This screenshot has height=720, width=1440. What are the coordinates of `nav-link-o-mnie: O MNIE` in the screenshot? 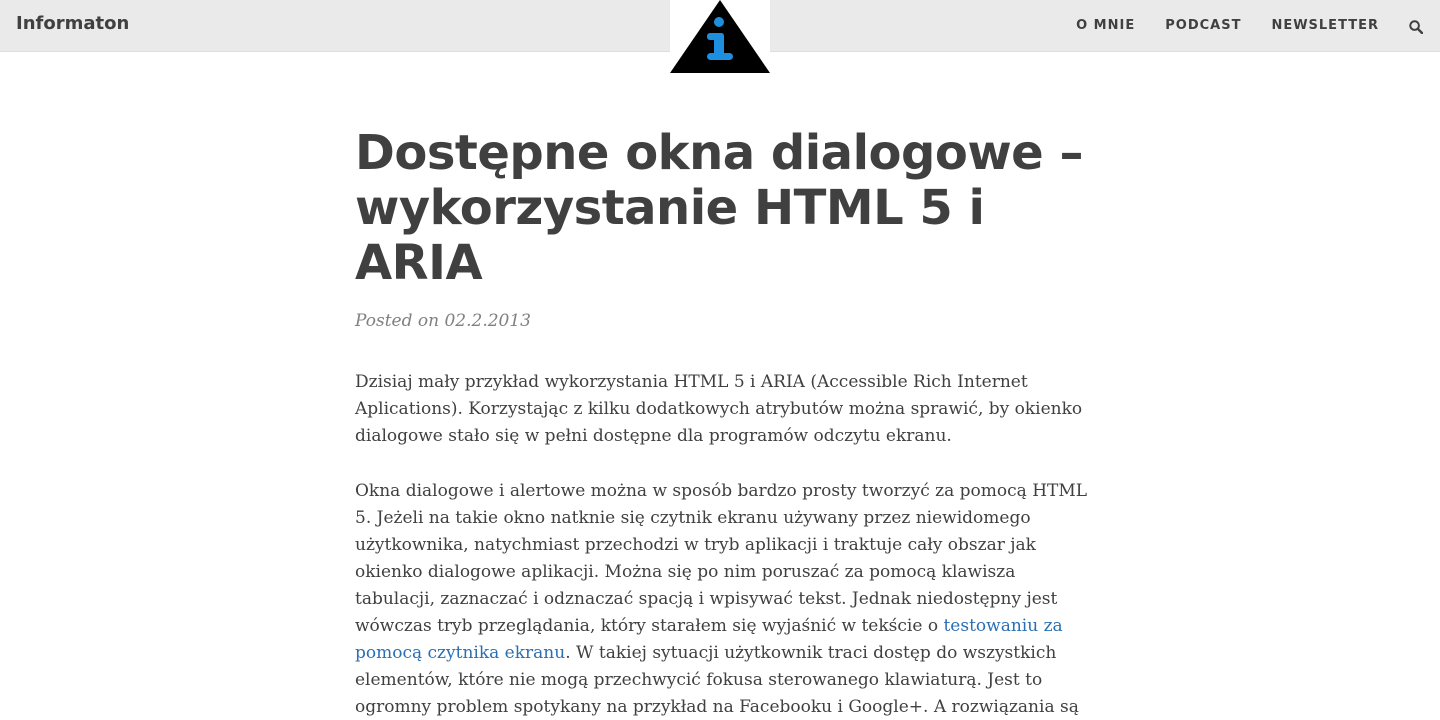 It's located at (1105, 25).